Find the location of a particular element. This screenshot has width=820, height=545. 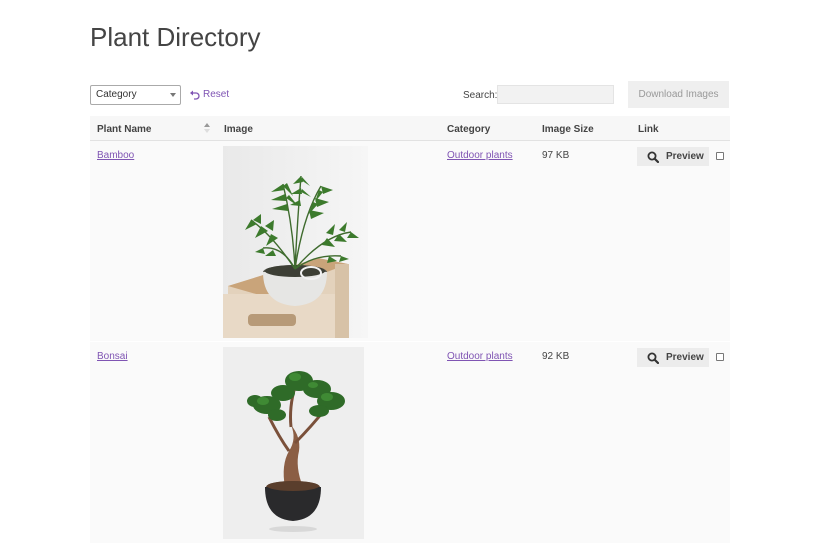

column-header-plant-name: Plant Name is located at coordinates (124, 129).